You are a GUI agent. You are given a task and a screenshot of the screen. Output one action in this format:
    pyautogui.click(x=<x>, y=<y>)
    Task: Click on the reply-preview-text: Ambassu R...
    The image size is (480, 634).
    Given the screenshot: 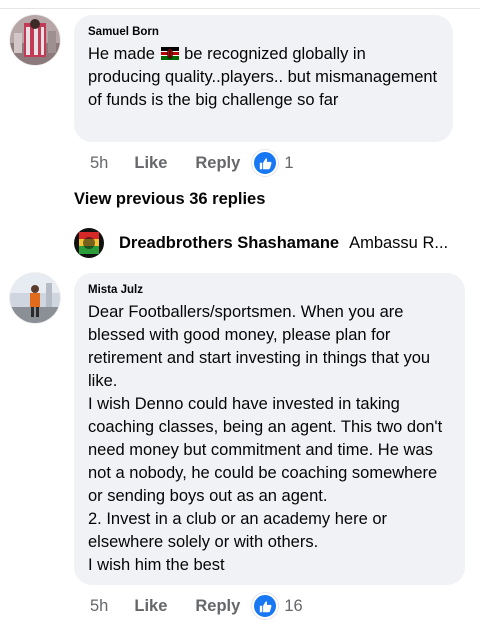 What is the action you would take?
    pyautogui.click(x=399, y=242)
    